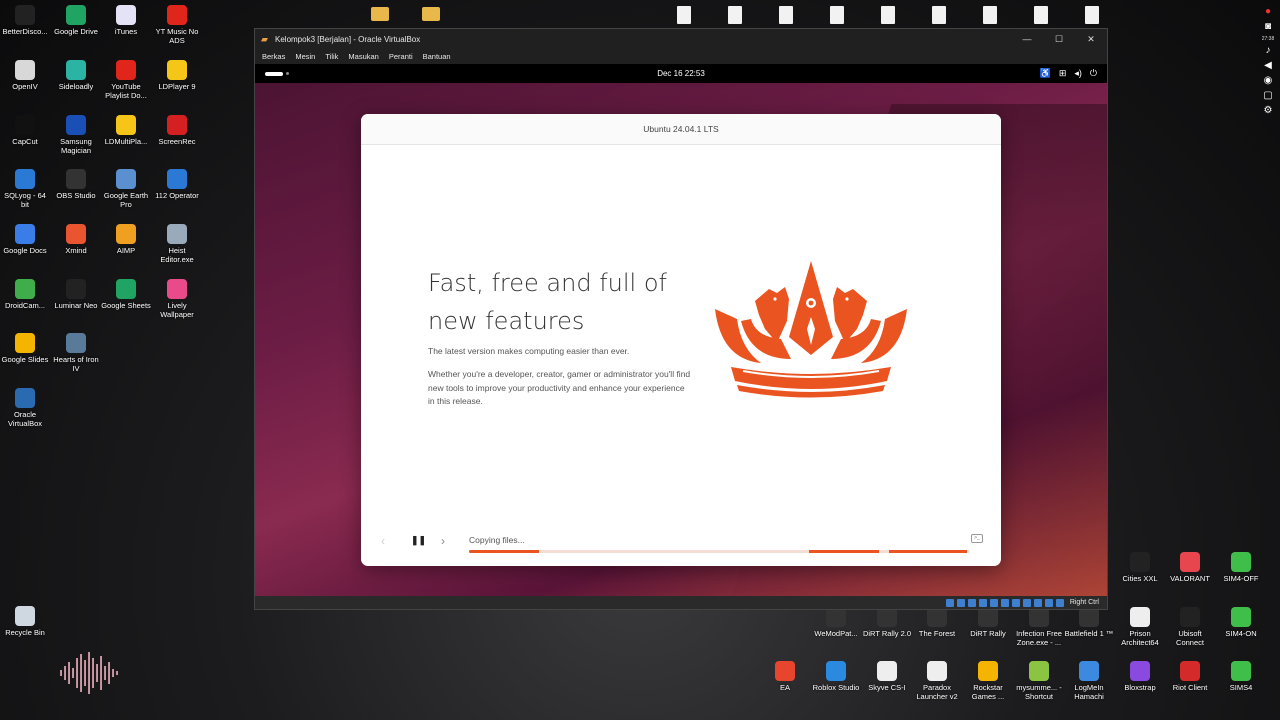 Image resolution: width=1280 pixels, height=720 pixels. I want to click on desktop-shortcut: Lively Wallpaper, so click(177, 299).